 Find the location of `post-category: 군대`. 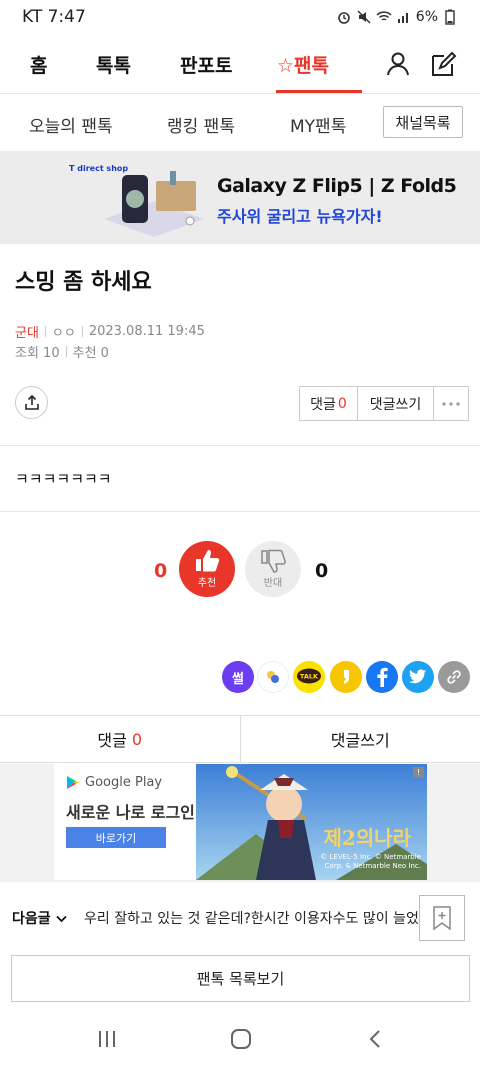

post-category: 군대 is located at coordinates (27, 331).